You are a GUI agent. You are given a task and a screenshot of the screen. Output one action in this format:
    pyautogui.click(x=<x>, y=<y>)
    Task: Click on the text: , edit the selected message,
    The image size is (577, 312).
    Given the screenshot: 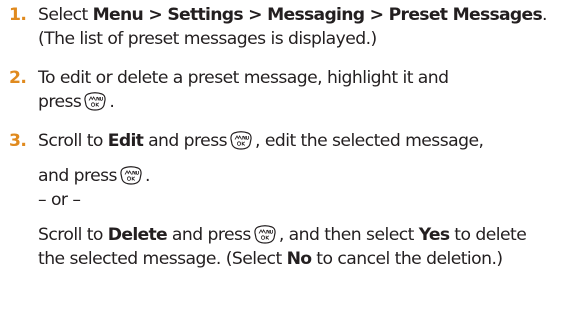 What is the action you would take?
    pyautogui.click(x=369, y=141)
    